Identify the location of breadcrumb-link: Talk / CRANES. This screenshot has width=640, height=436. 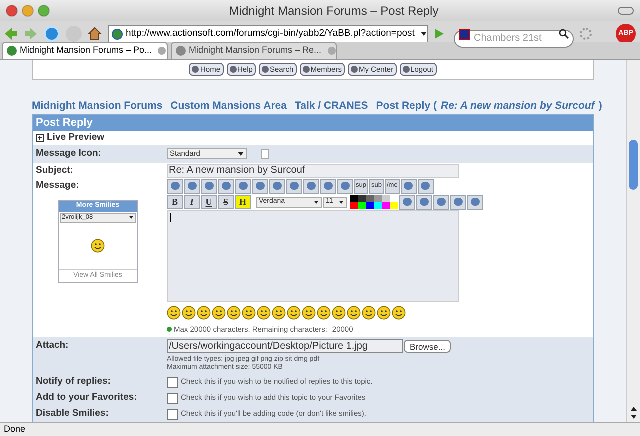
(331, 106).